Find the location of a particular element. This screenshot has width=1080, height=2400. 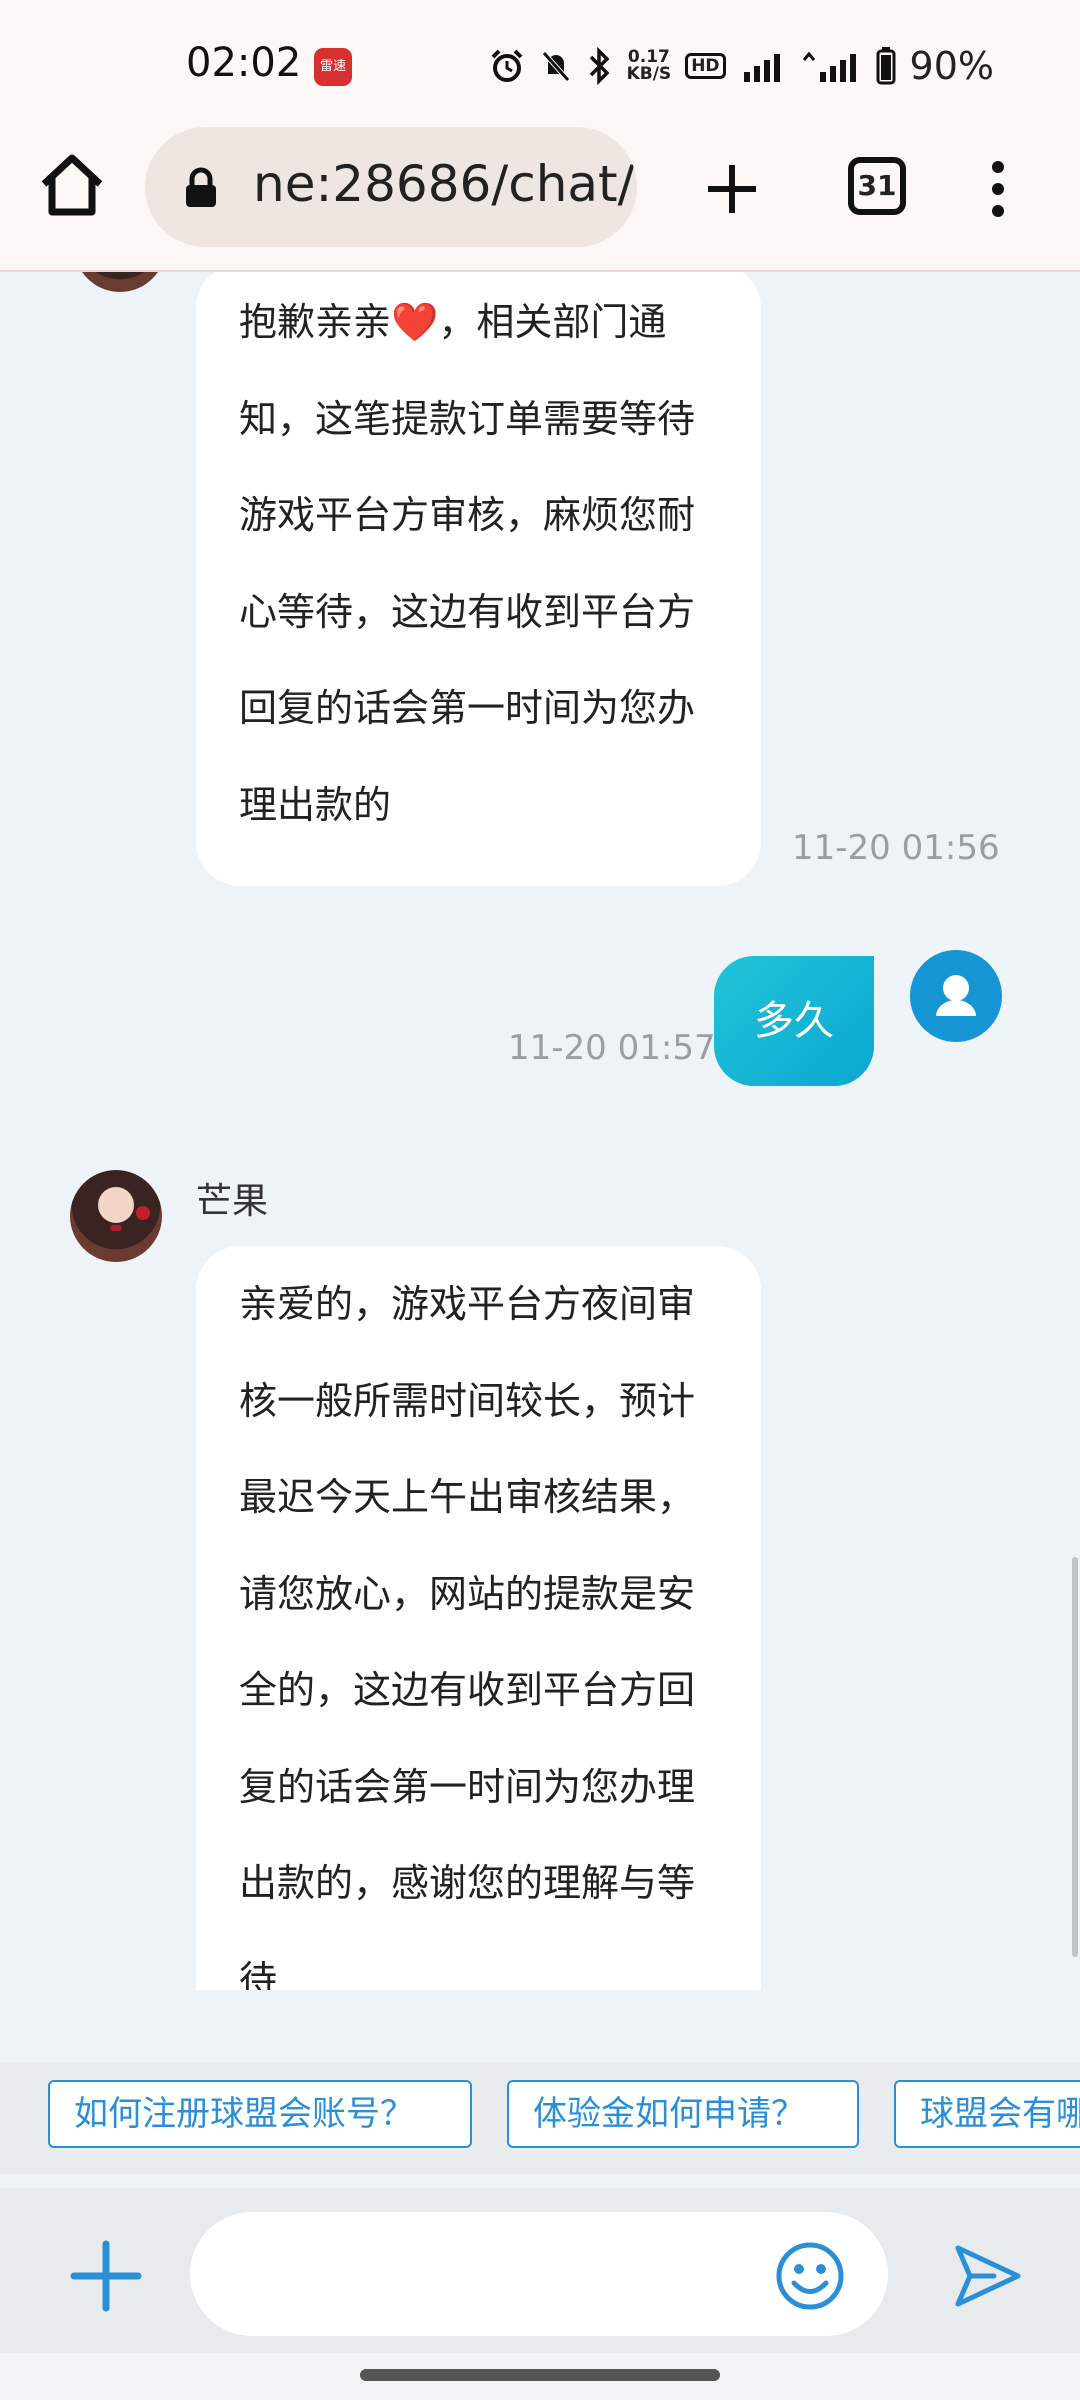

app-notification-icon: 雷速 is located at coordinates (333, 67).